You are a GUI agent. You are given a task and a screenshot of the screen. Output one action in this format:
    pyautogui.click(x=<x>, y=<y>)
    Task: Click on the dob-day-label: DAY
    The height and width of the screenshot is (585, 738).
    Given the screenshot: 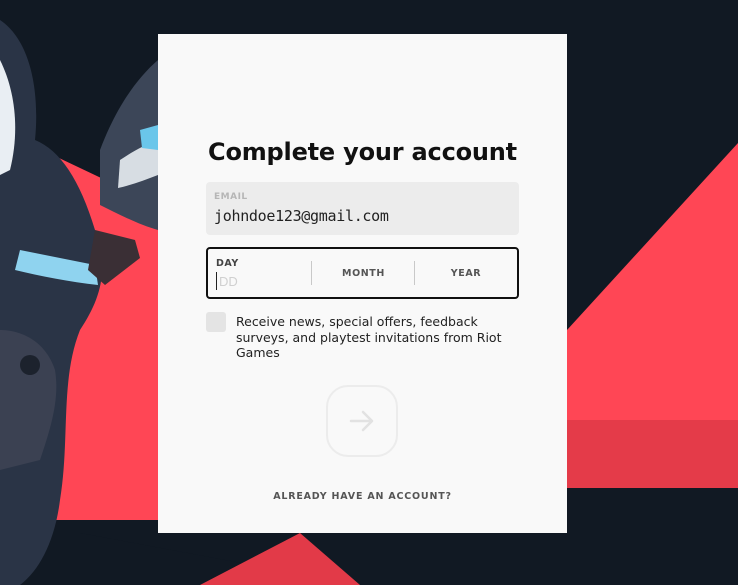 What is the action you would take?
    pyautogui.click(x=227, y=263)
    